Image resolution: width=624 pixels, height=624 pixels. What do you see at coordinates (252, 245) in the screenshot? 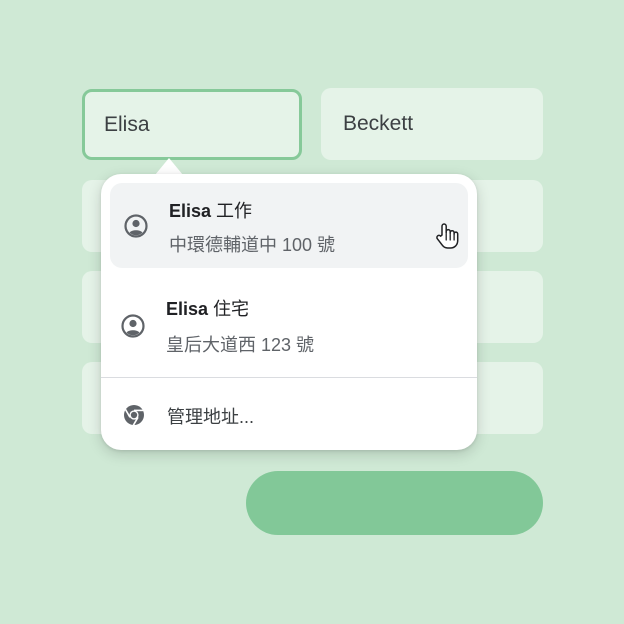
I see `suggestion-address: 中環德輔道中 100 號` at bounding box center [252, 245].